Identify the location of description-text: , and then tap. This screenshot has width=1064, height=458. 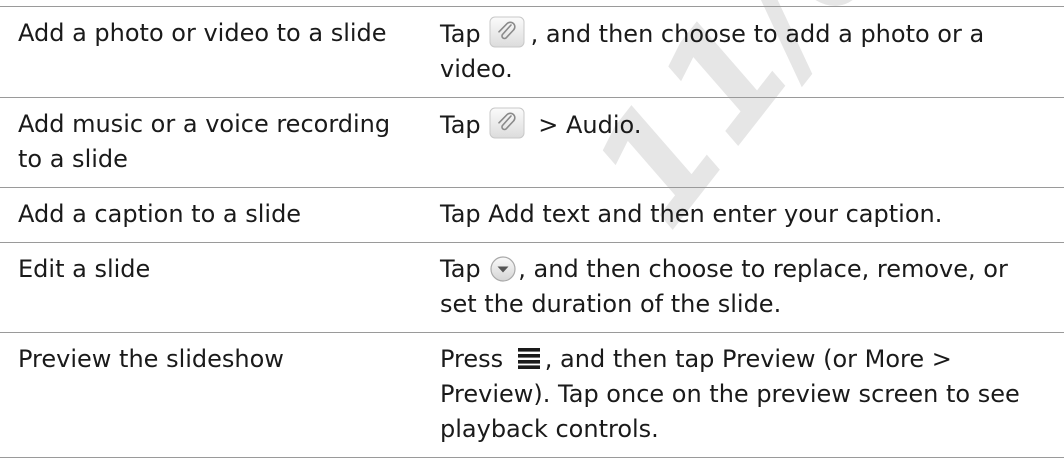
(633, 359).